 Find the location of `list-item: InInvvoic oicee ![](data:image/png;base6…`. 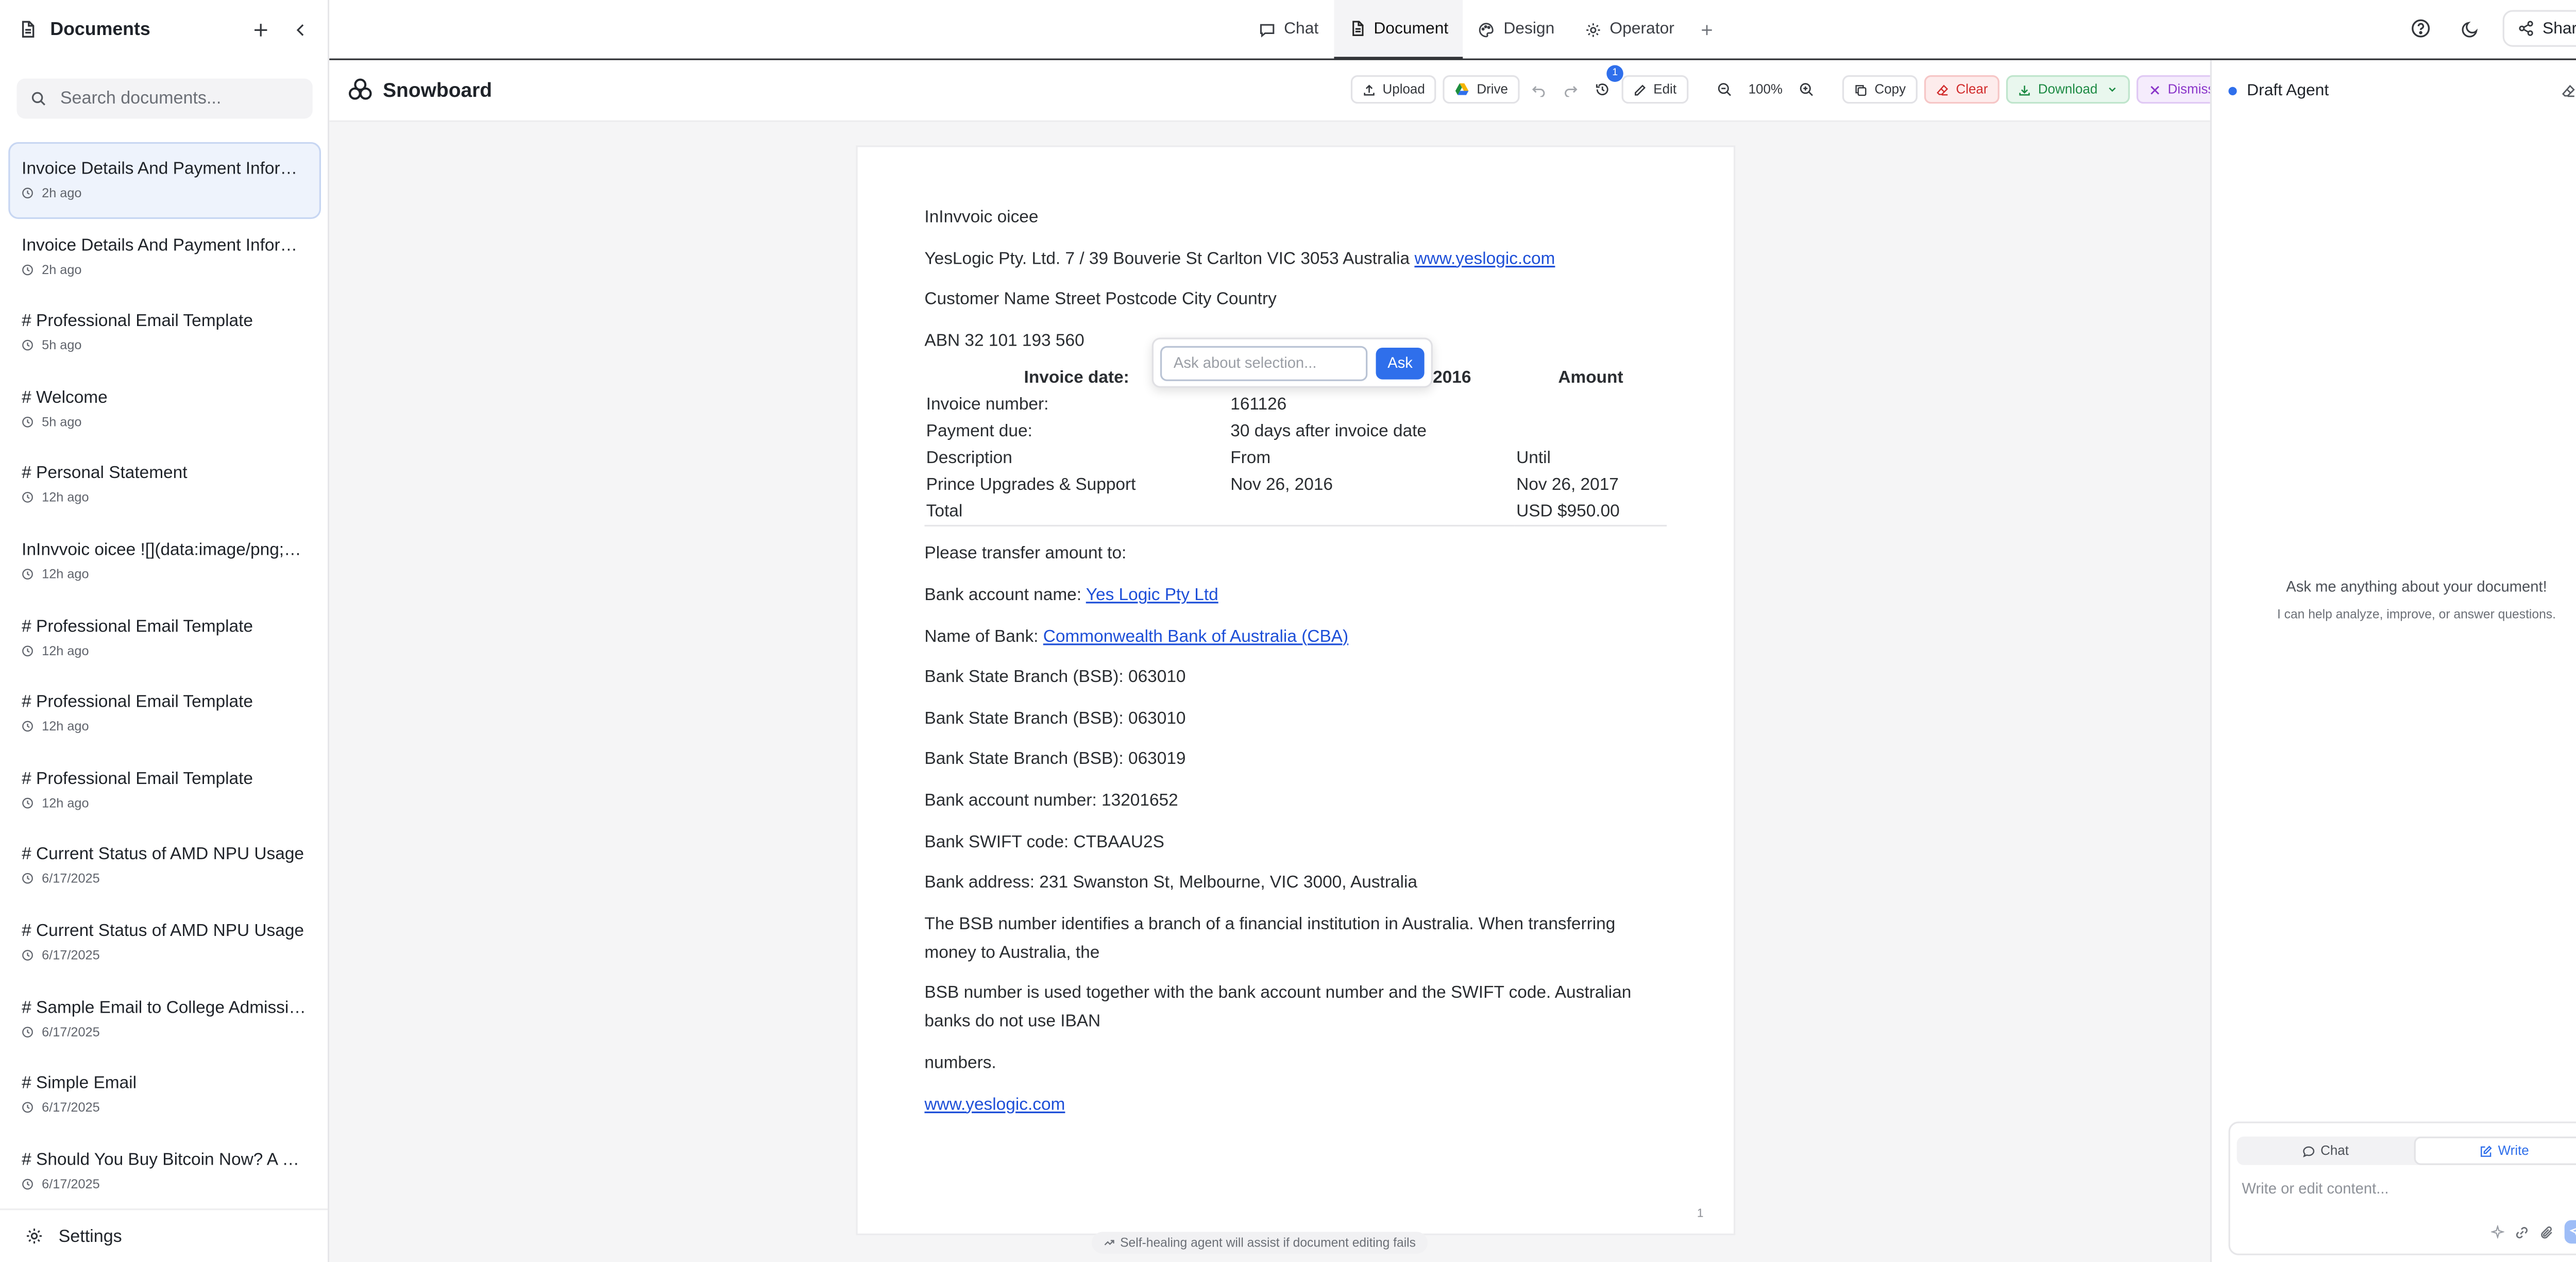

list-item: InInvvoic oicee ![](data:image/png;base6… is located at coordinates (164, 561).